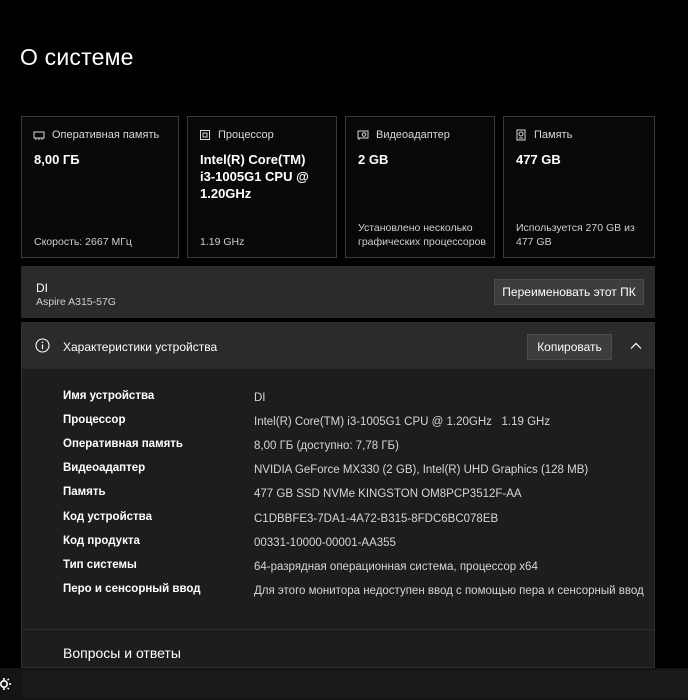  I want to click on faq-title: Вопросы и ответы, so click(122, 653).